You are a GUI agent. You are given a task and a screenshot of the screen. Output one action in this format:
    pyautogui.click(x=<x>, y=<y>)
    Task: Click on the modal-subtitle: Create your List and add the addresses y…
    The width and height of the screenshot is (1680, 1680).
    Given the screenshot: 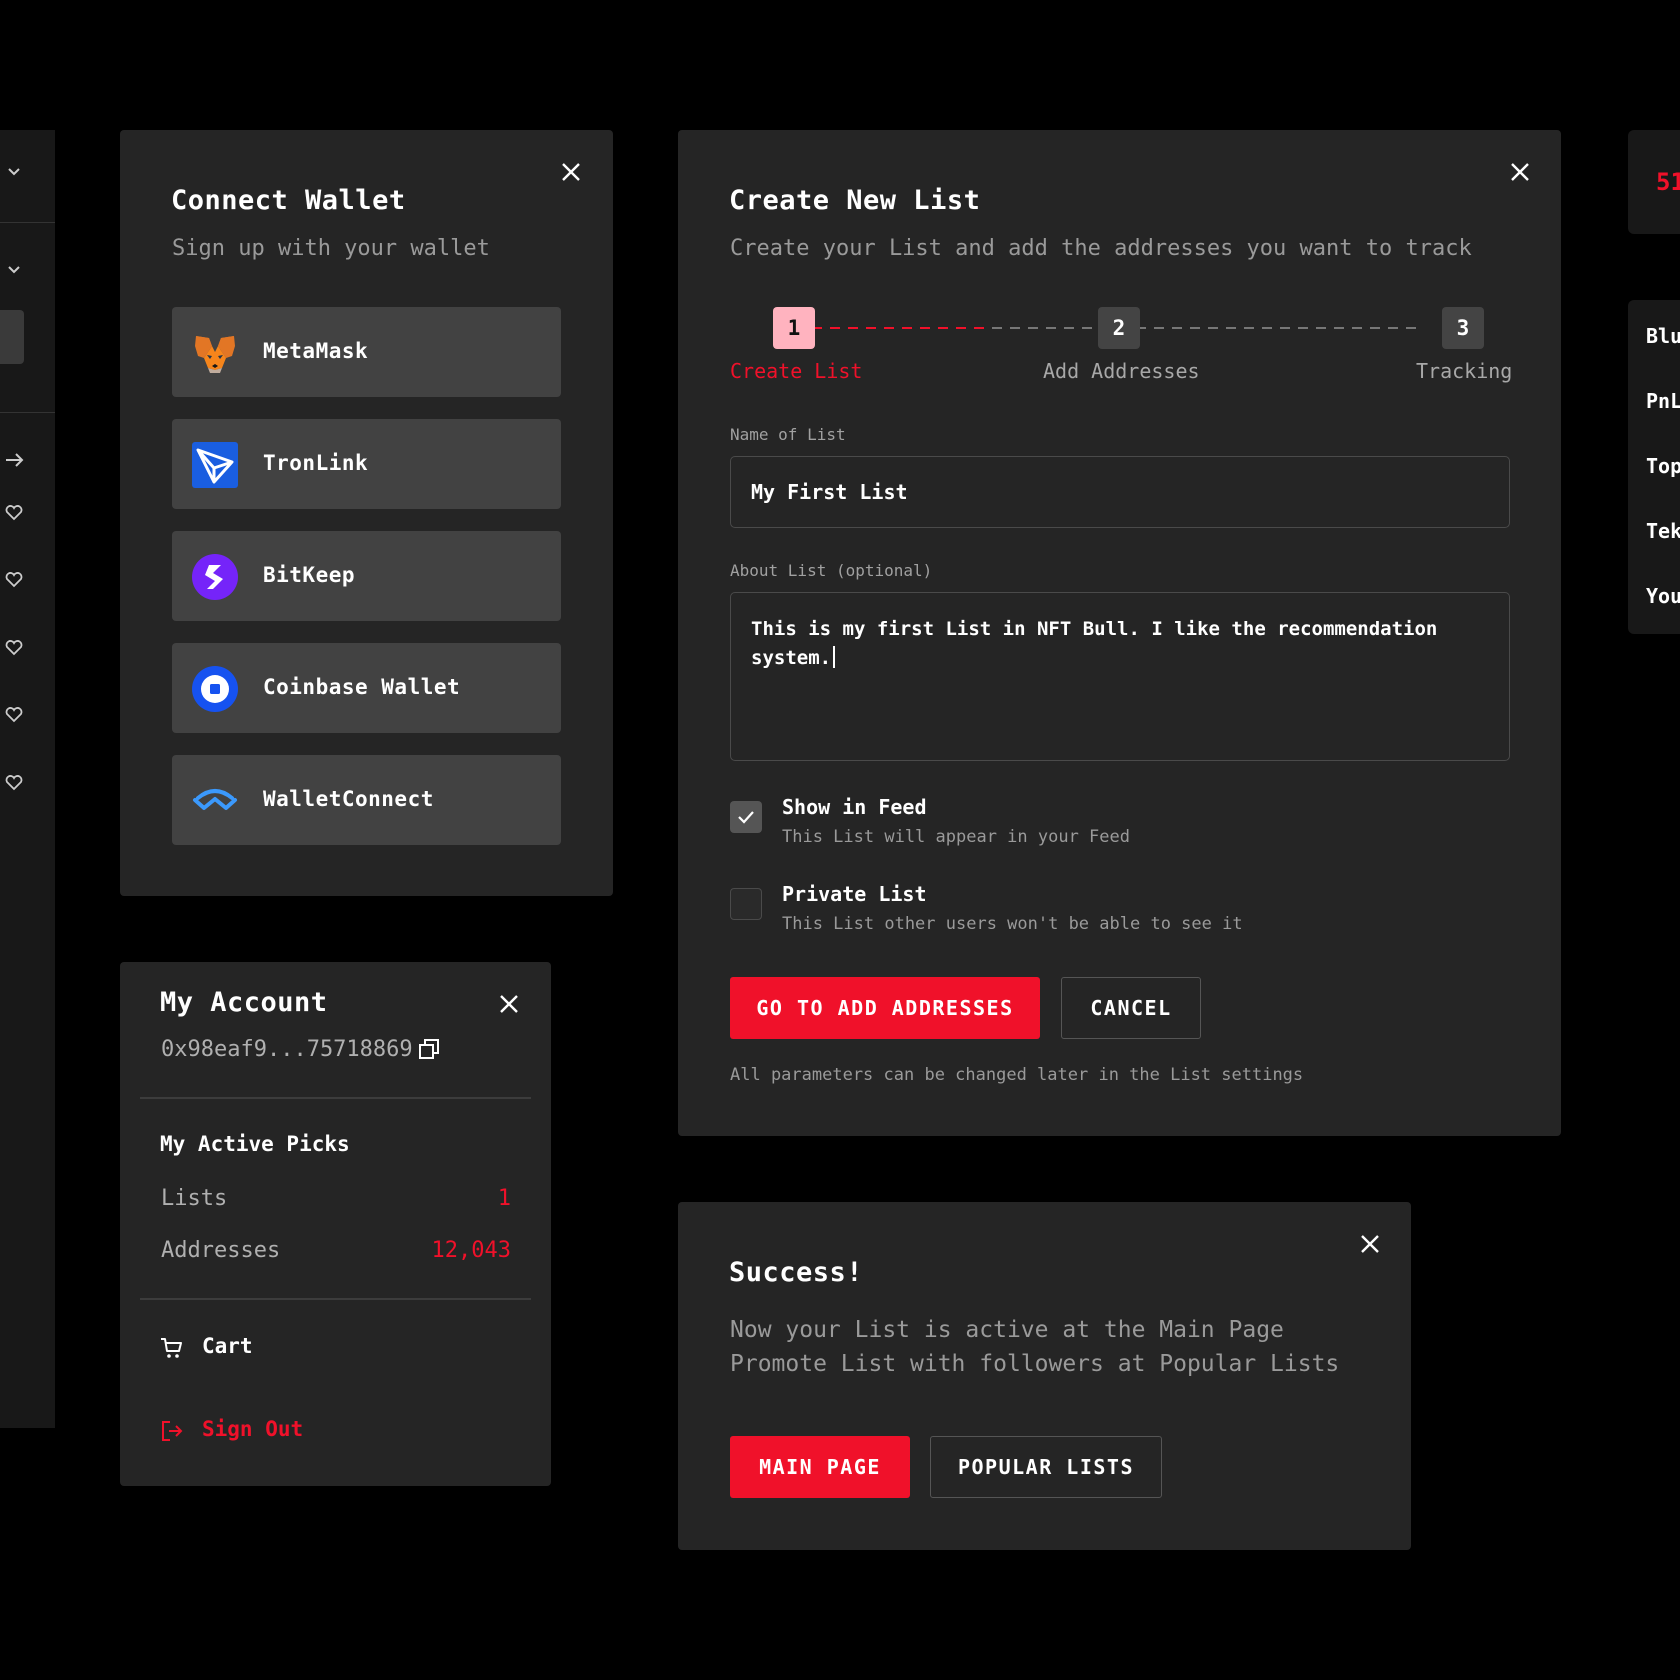 What is the action you would take?
    pyautogui.click(x=1101, y=248)
    